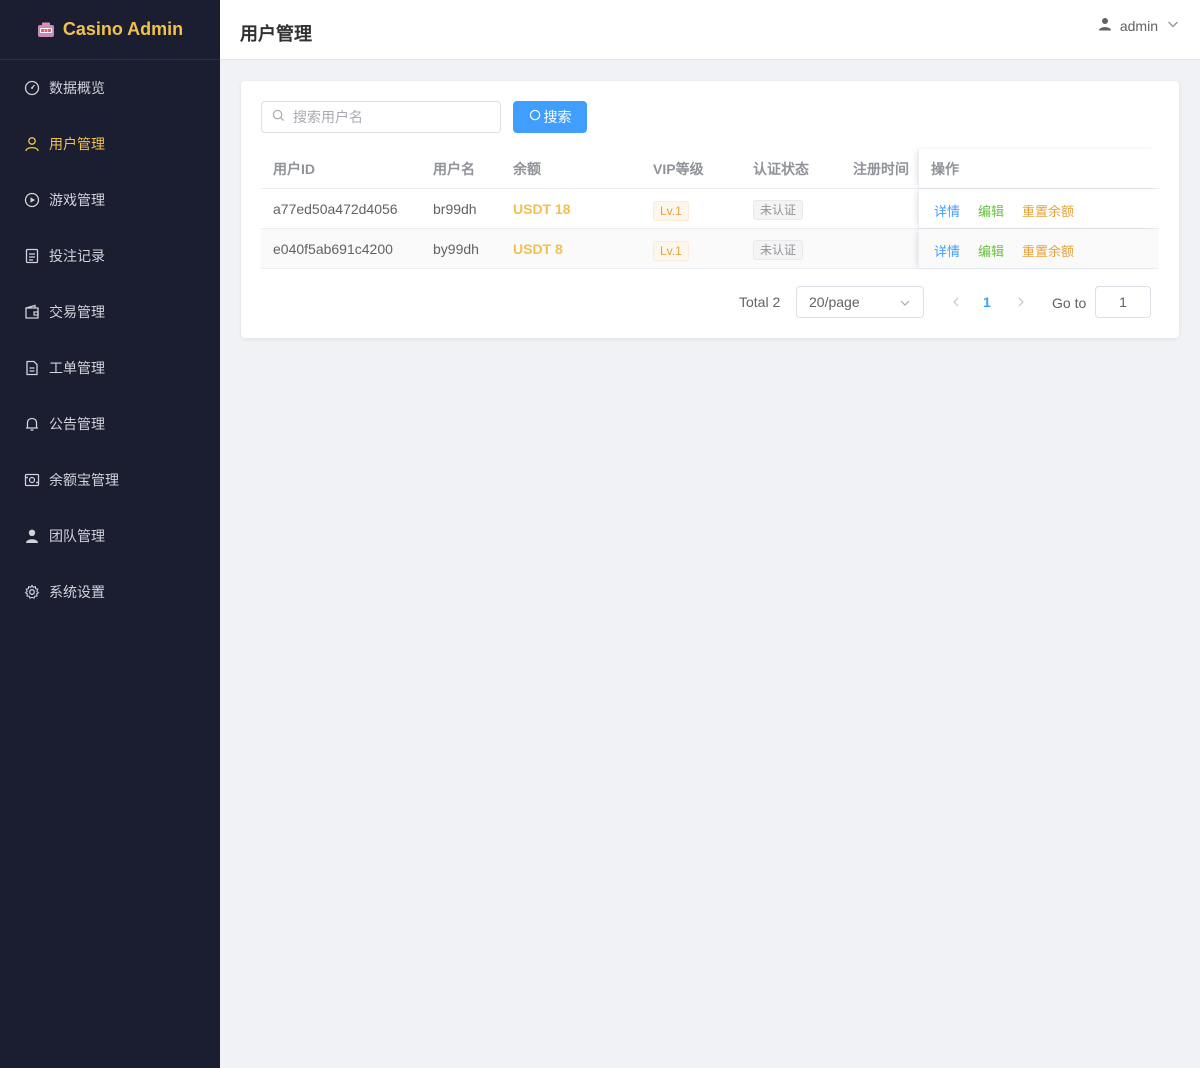  Describe the element at coordinates (987, 302) in the screenshot. I see `page-number-current: 1` at that location.